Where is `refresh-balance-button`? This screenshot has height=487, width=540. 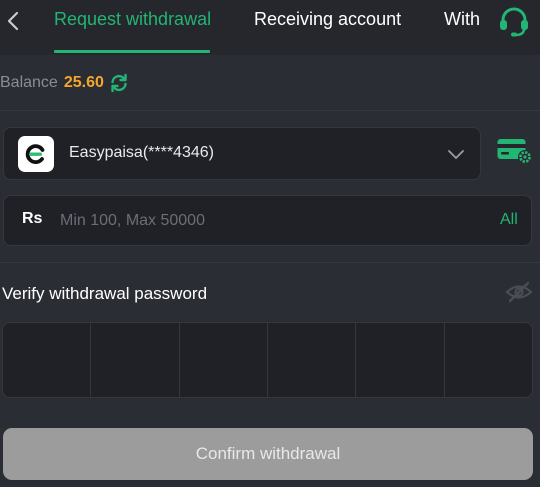
refresh-balance-button is located at coordinates (119, 83).